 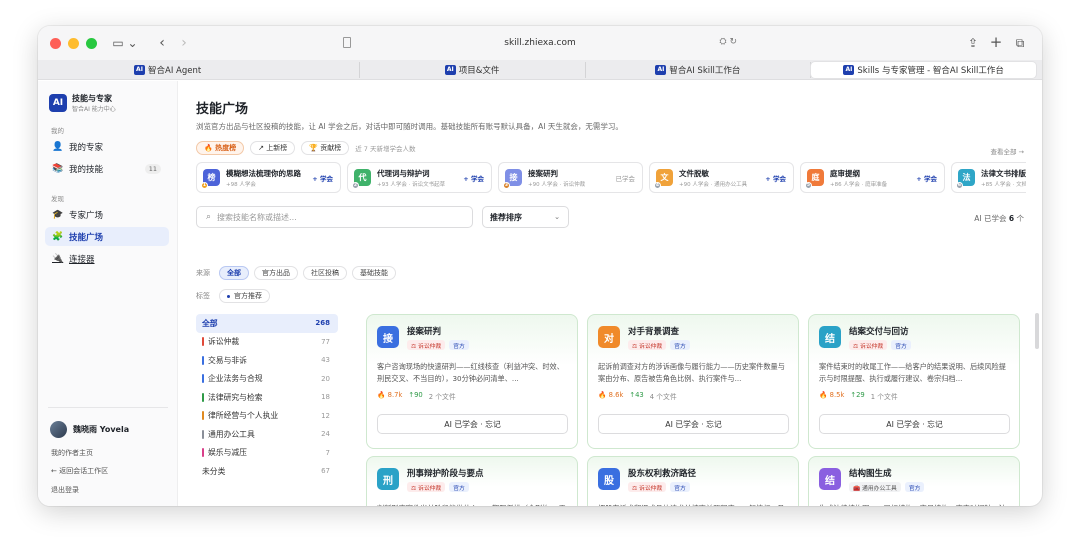 I want to click on logout-link: 退出登录, so click(x=65, y=490).